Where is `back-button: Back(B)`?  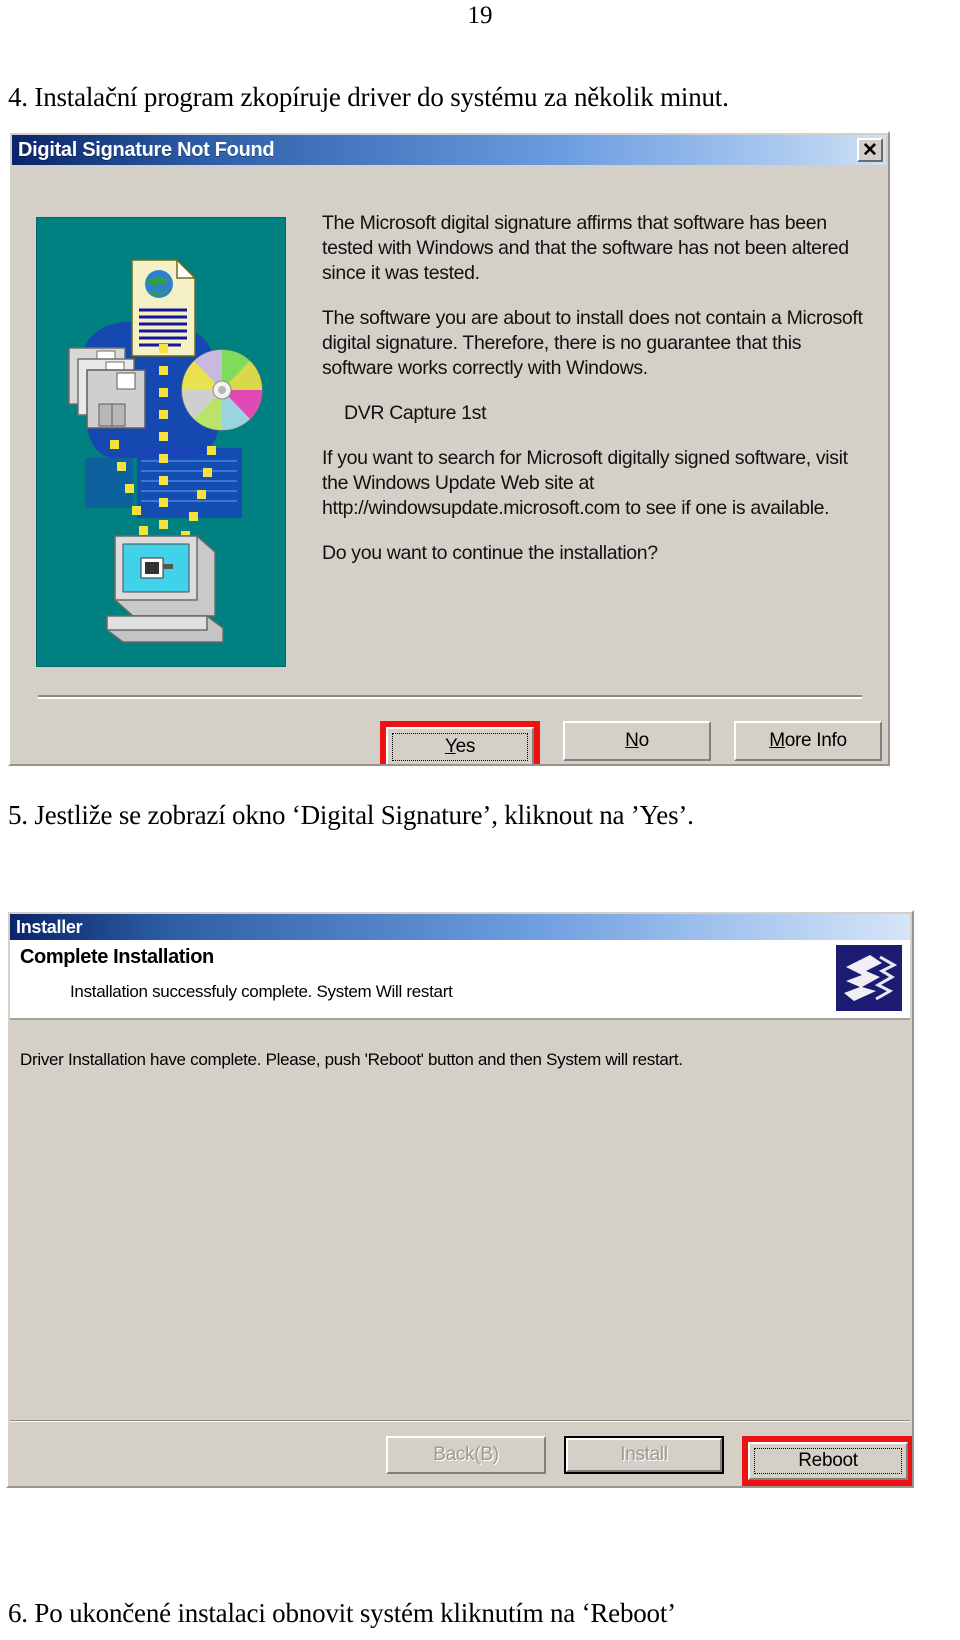
back-button: Back(B) is located at coordinates (466, 1455).